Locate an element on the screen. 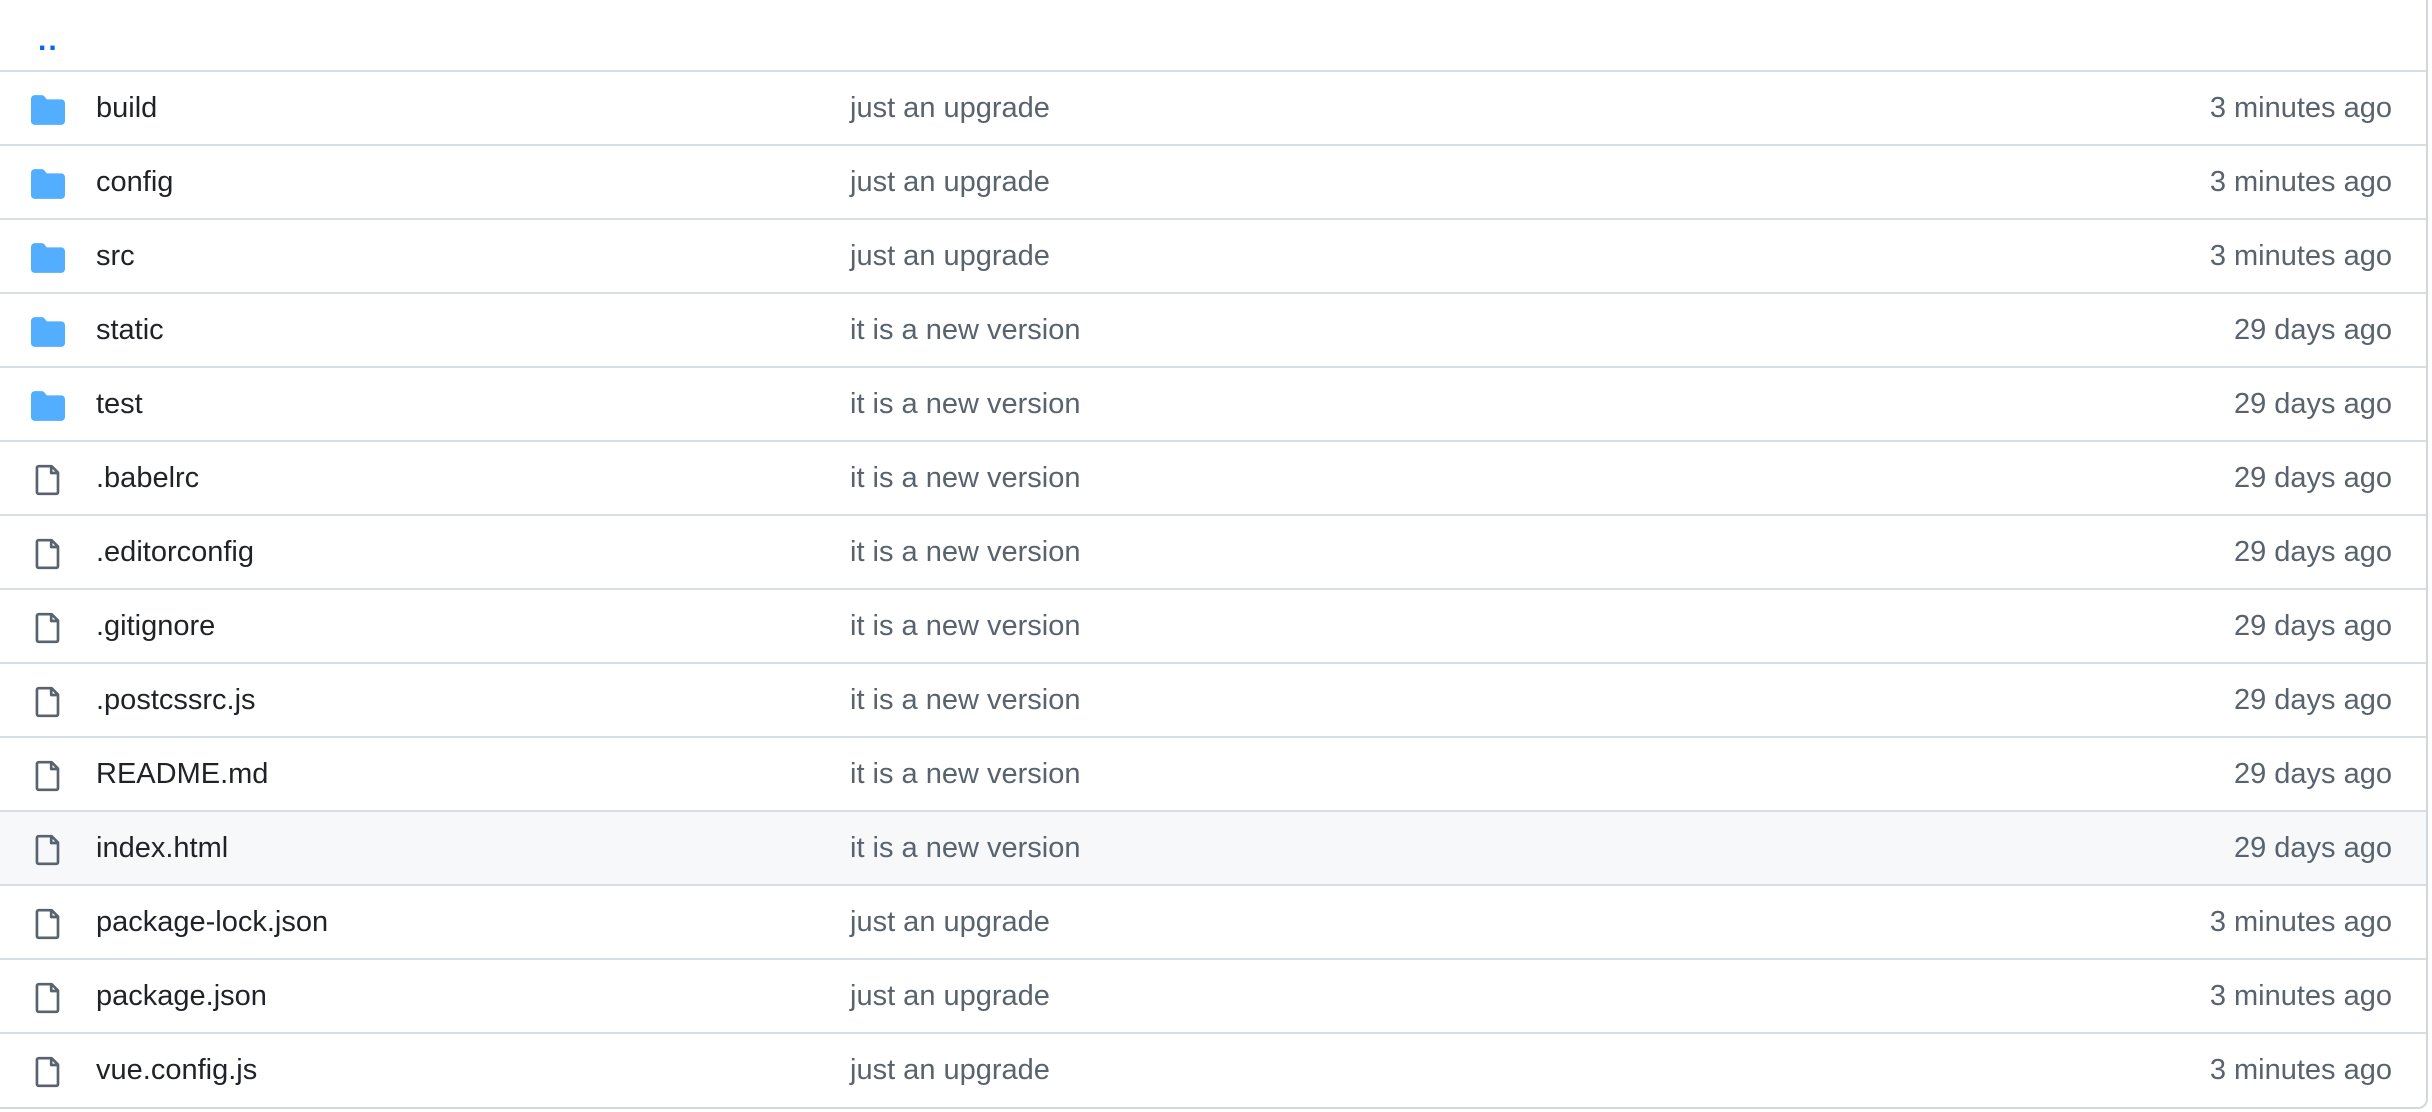  file-name-link: static is located at coordinates (130, 330).